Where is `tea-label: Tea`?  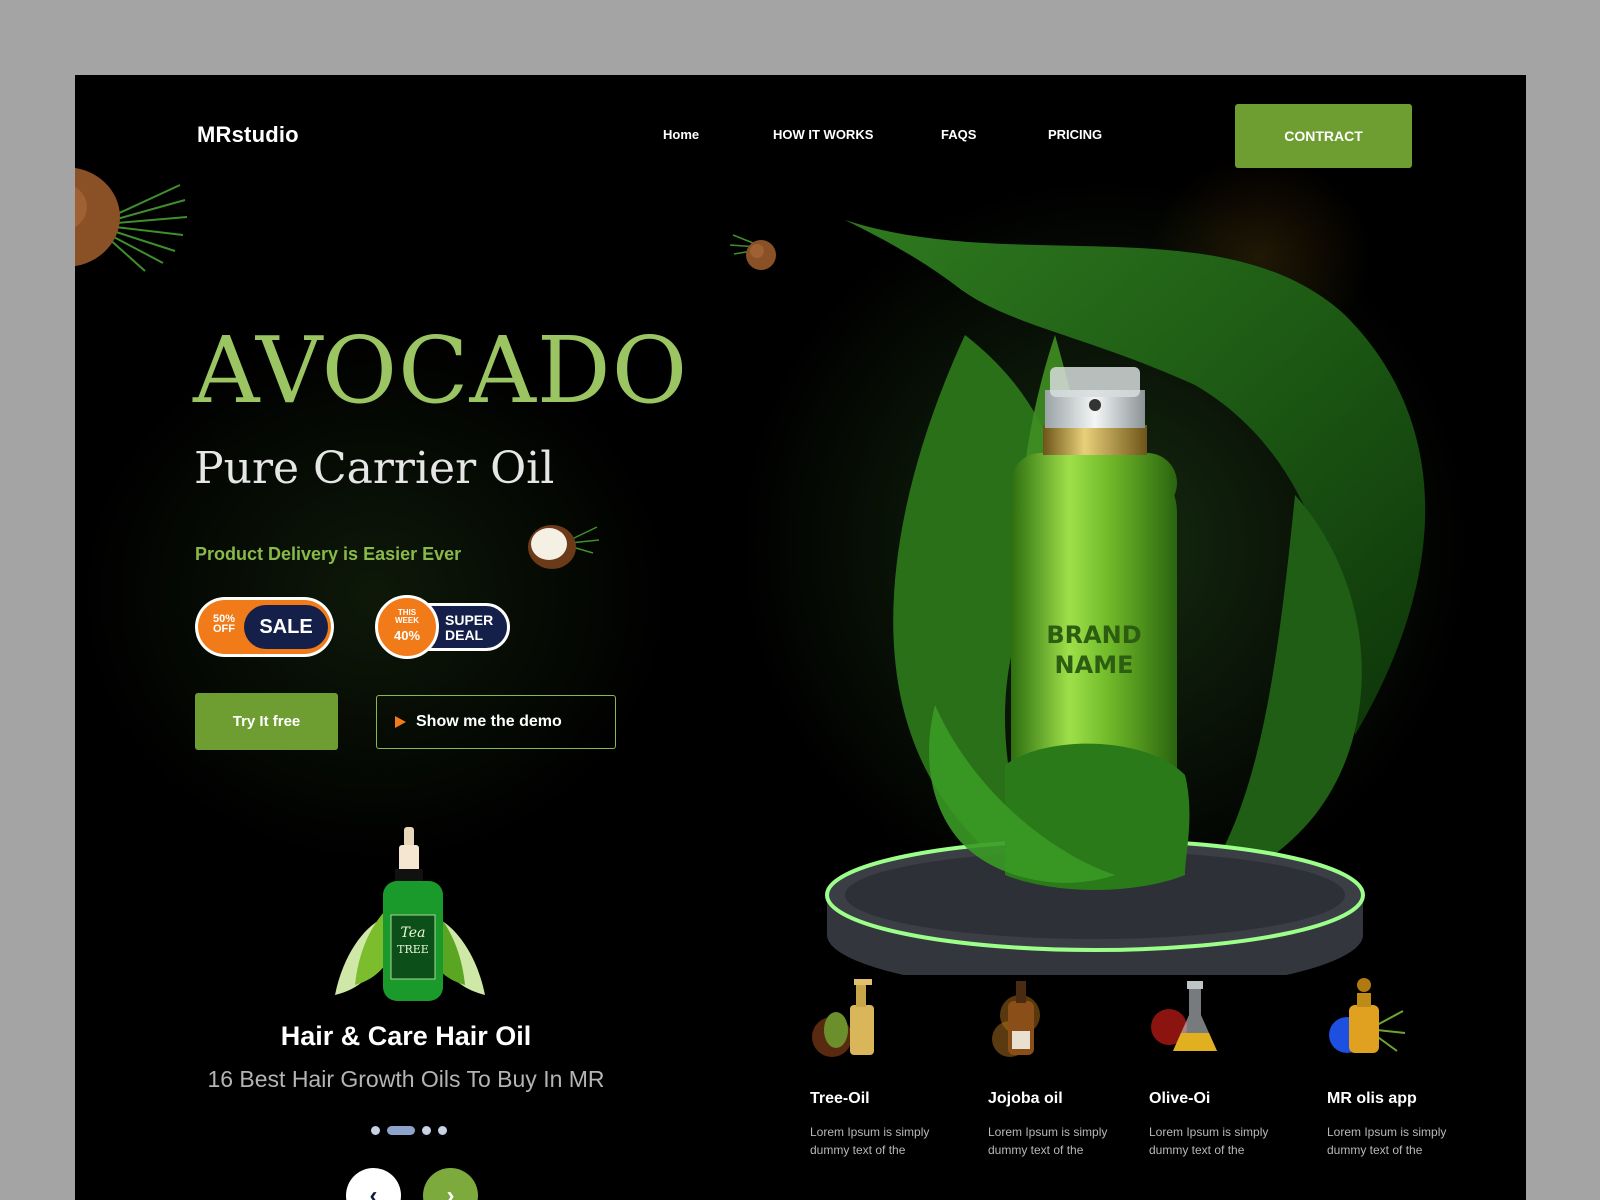 tea-label: Tea is located at coordinates (413, 933).